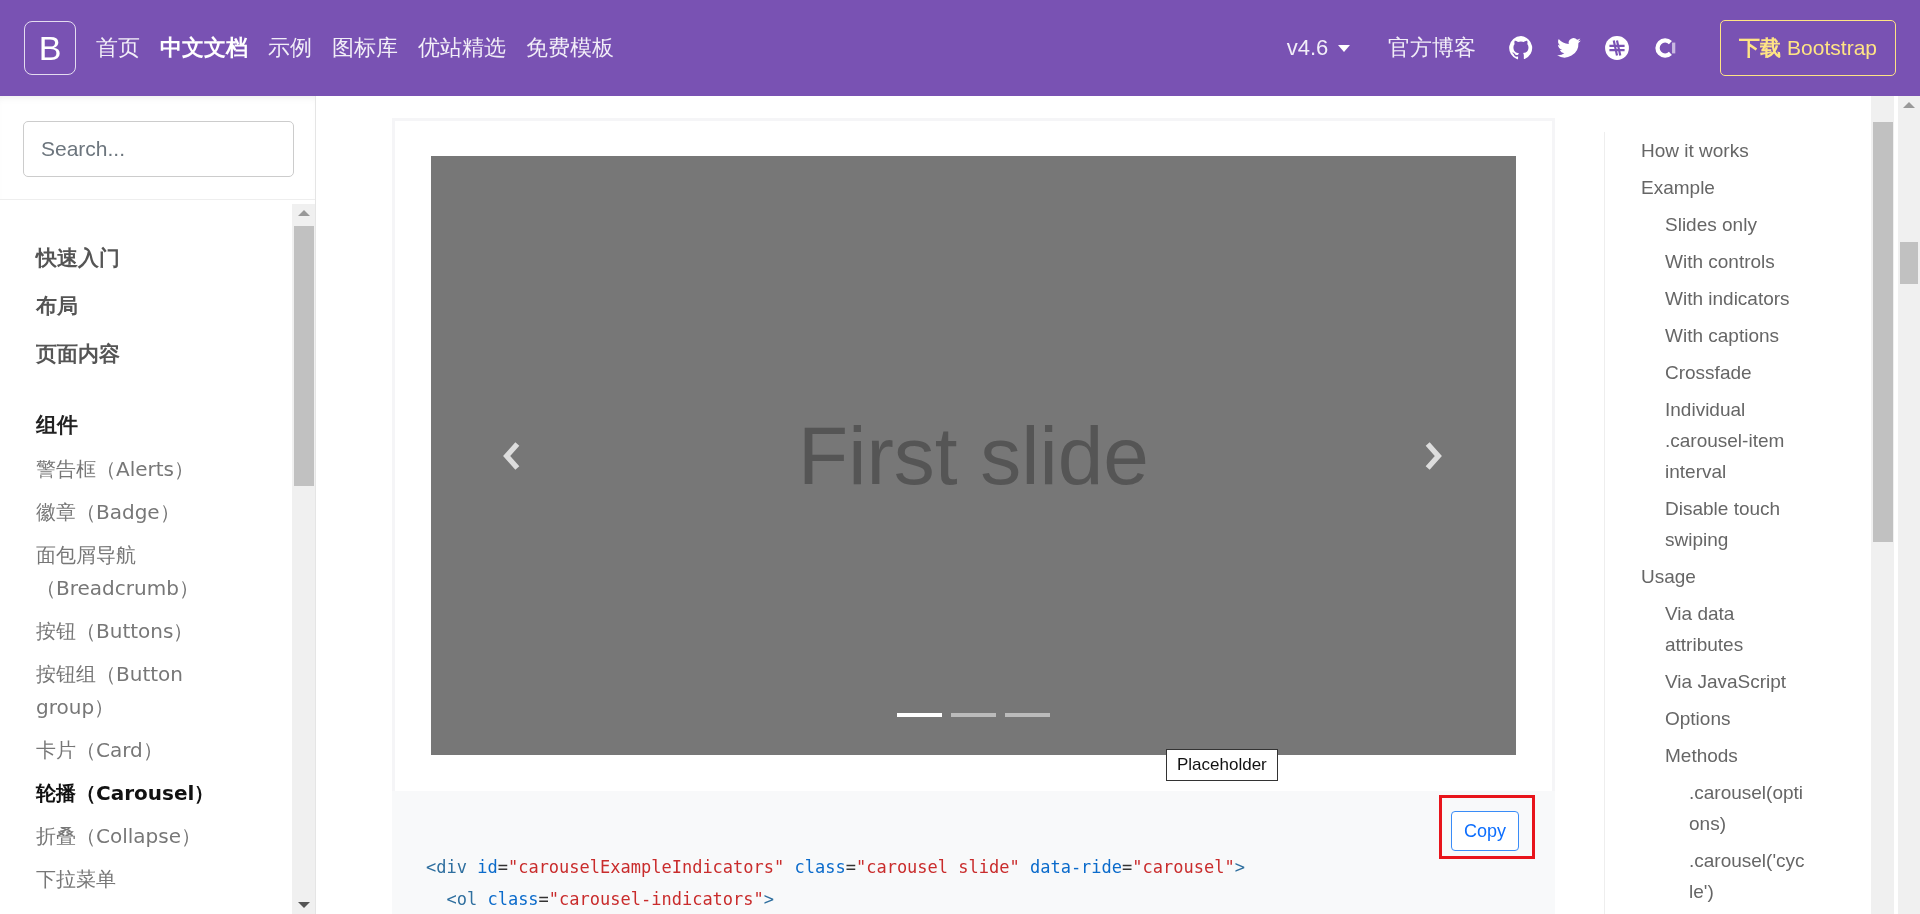 The height and width of the screenshot is (914, 1920). What do you see at coordinates (1724, 335) in the screenshot?
I see `toc-link: With captions` at bounding box center [1724, 335].